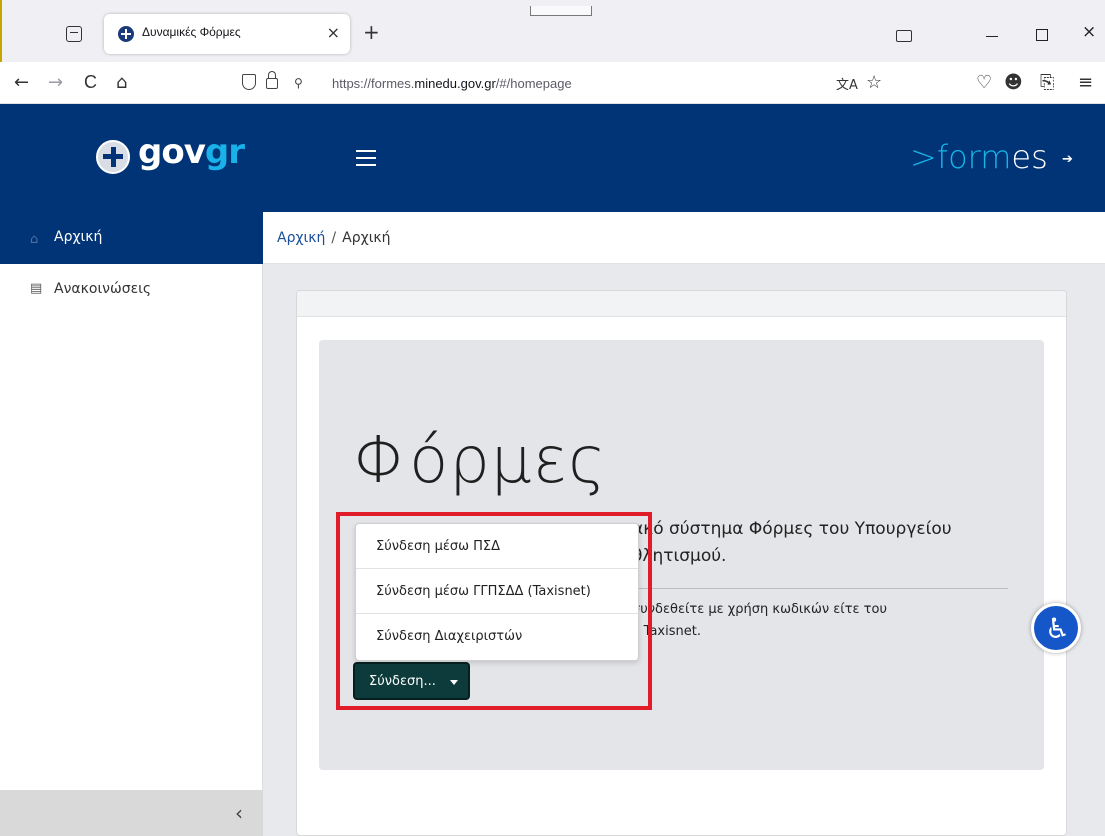  What do you see at coordinates (301, 238) in the screenshot?
I see `breadcrumb-link-home: Αρχική` at bounding box center [301, 238].